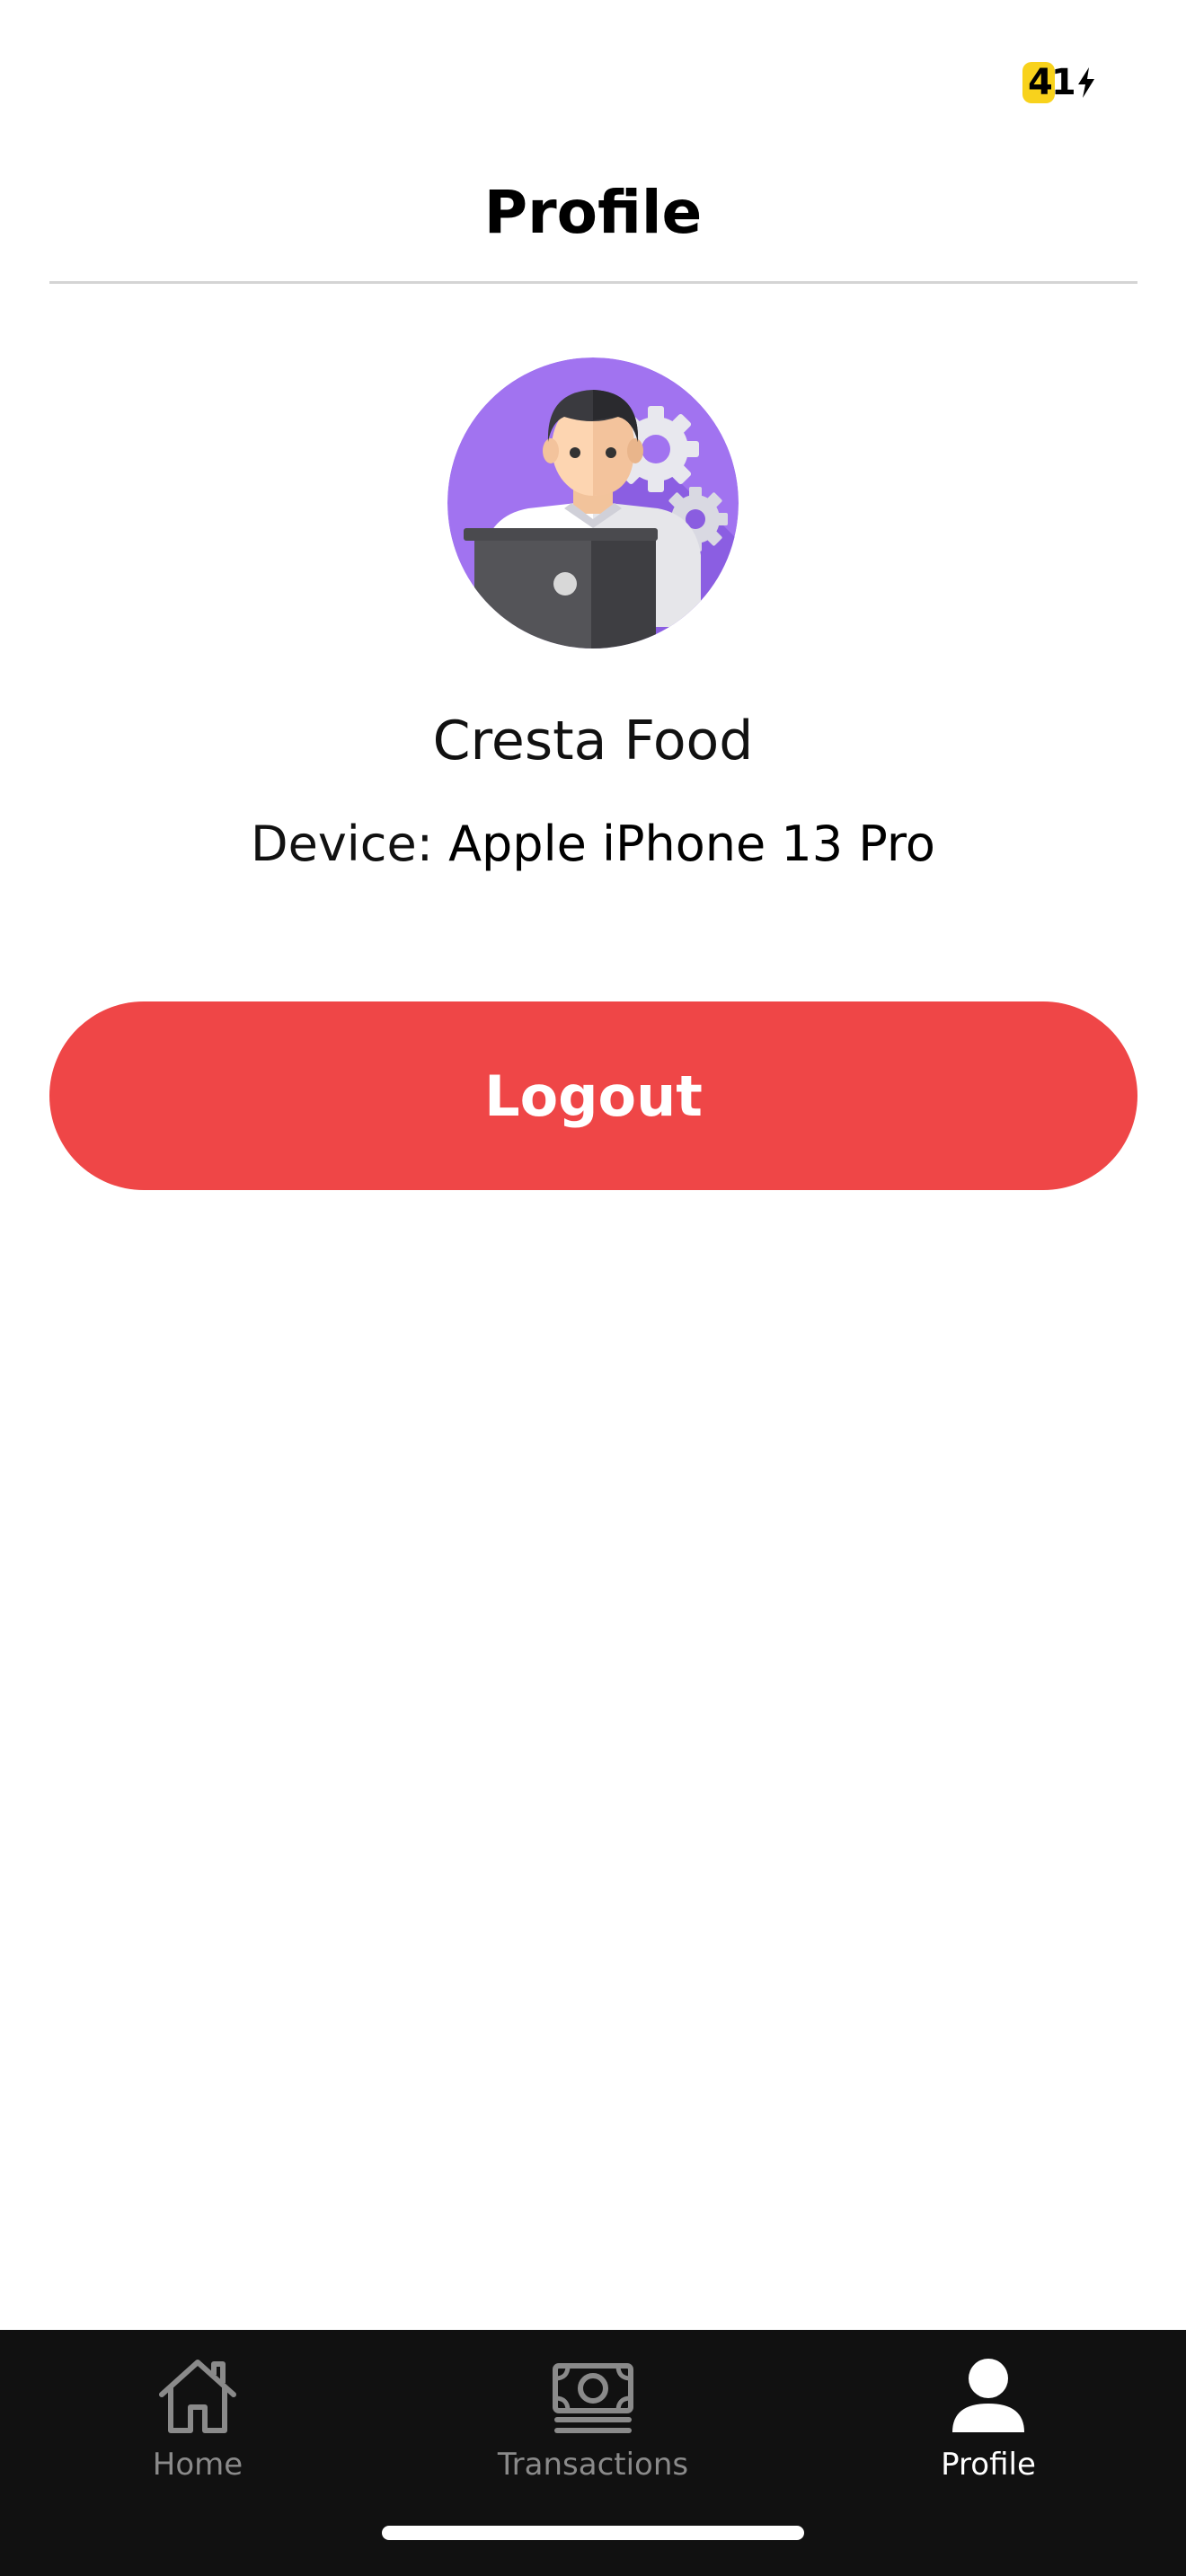 This screenshot has width=1186, height=2576. I want to click on status-bar: 41, so click(593, 67).